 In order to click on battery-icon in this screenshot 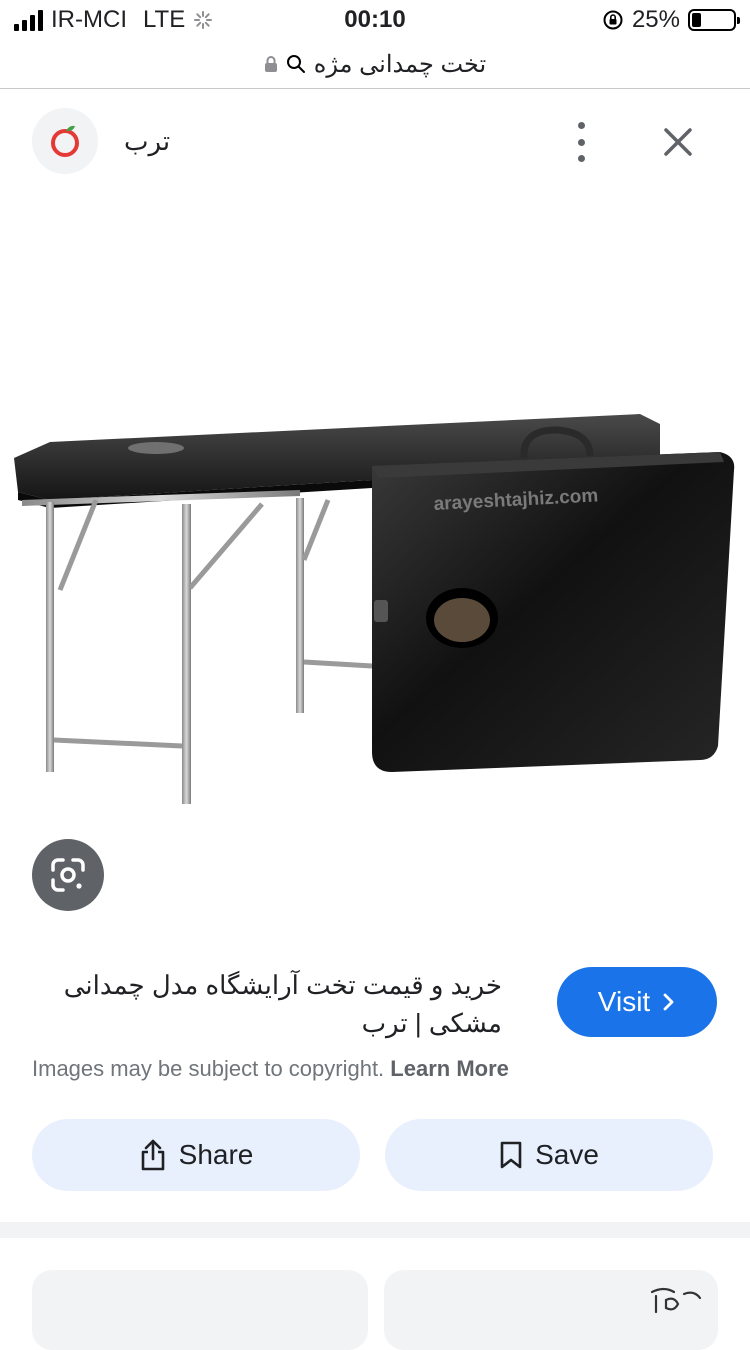, I will do `click(714, 20)`.